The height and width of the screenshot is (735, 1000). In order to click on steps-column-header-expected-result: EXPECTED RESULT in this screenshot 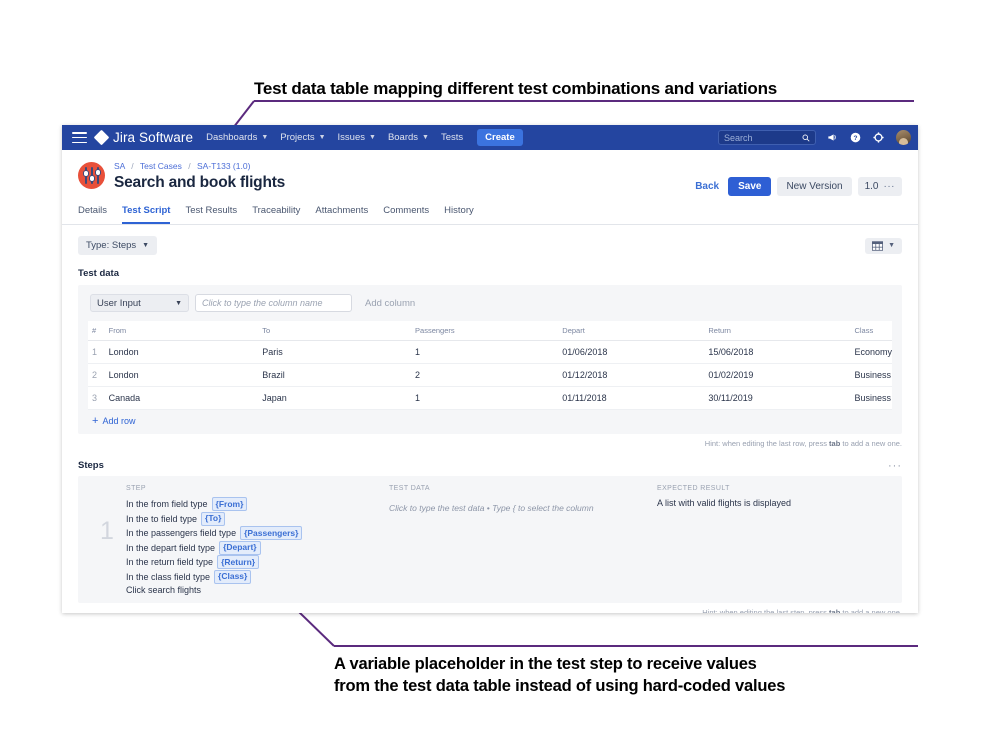, I will do `click(693, 488)`.